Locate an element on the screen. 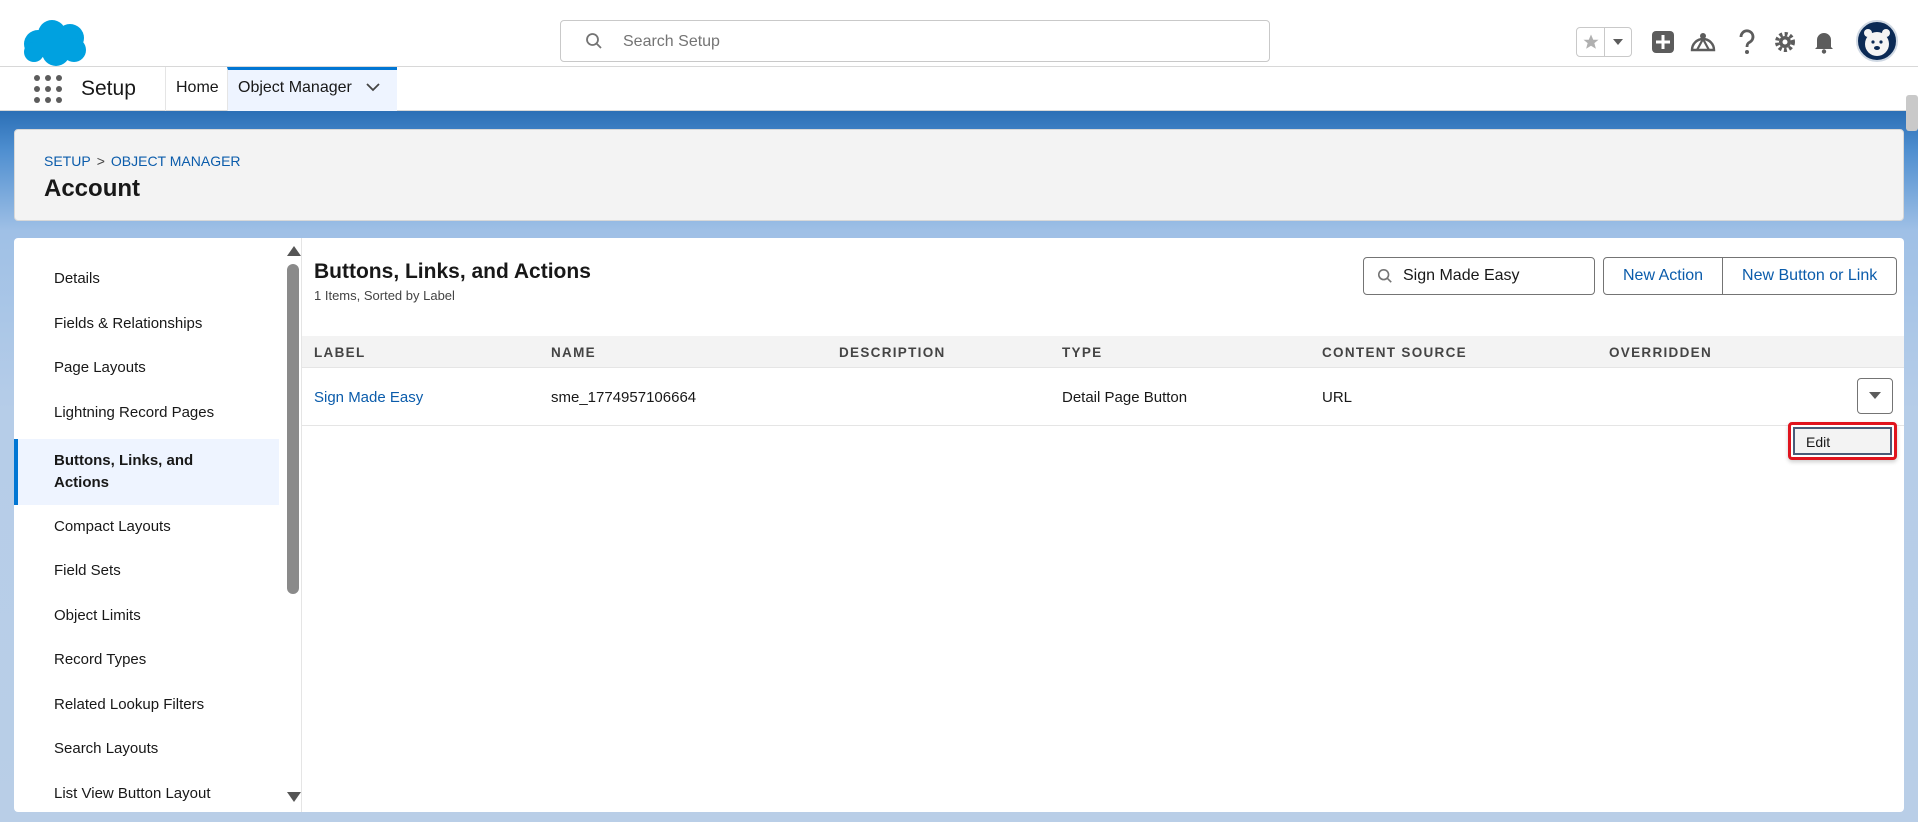 The image size is (1918, 822). app-name: Setup is located at coordinates (108, 88).